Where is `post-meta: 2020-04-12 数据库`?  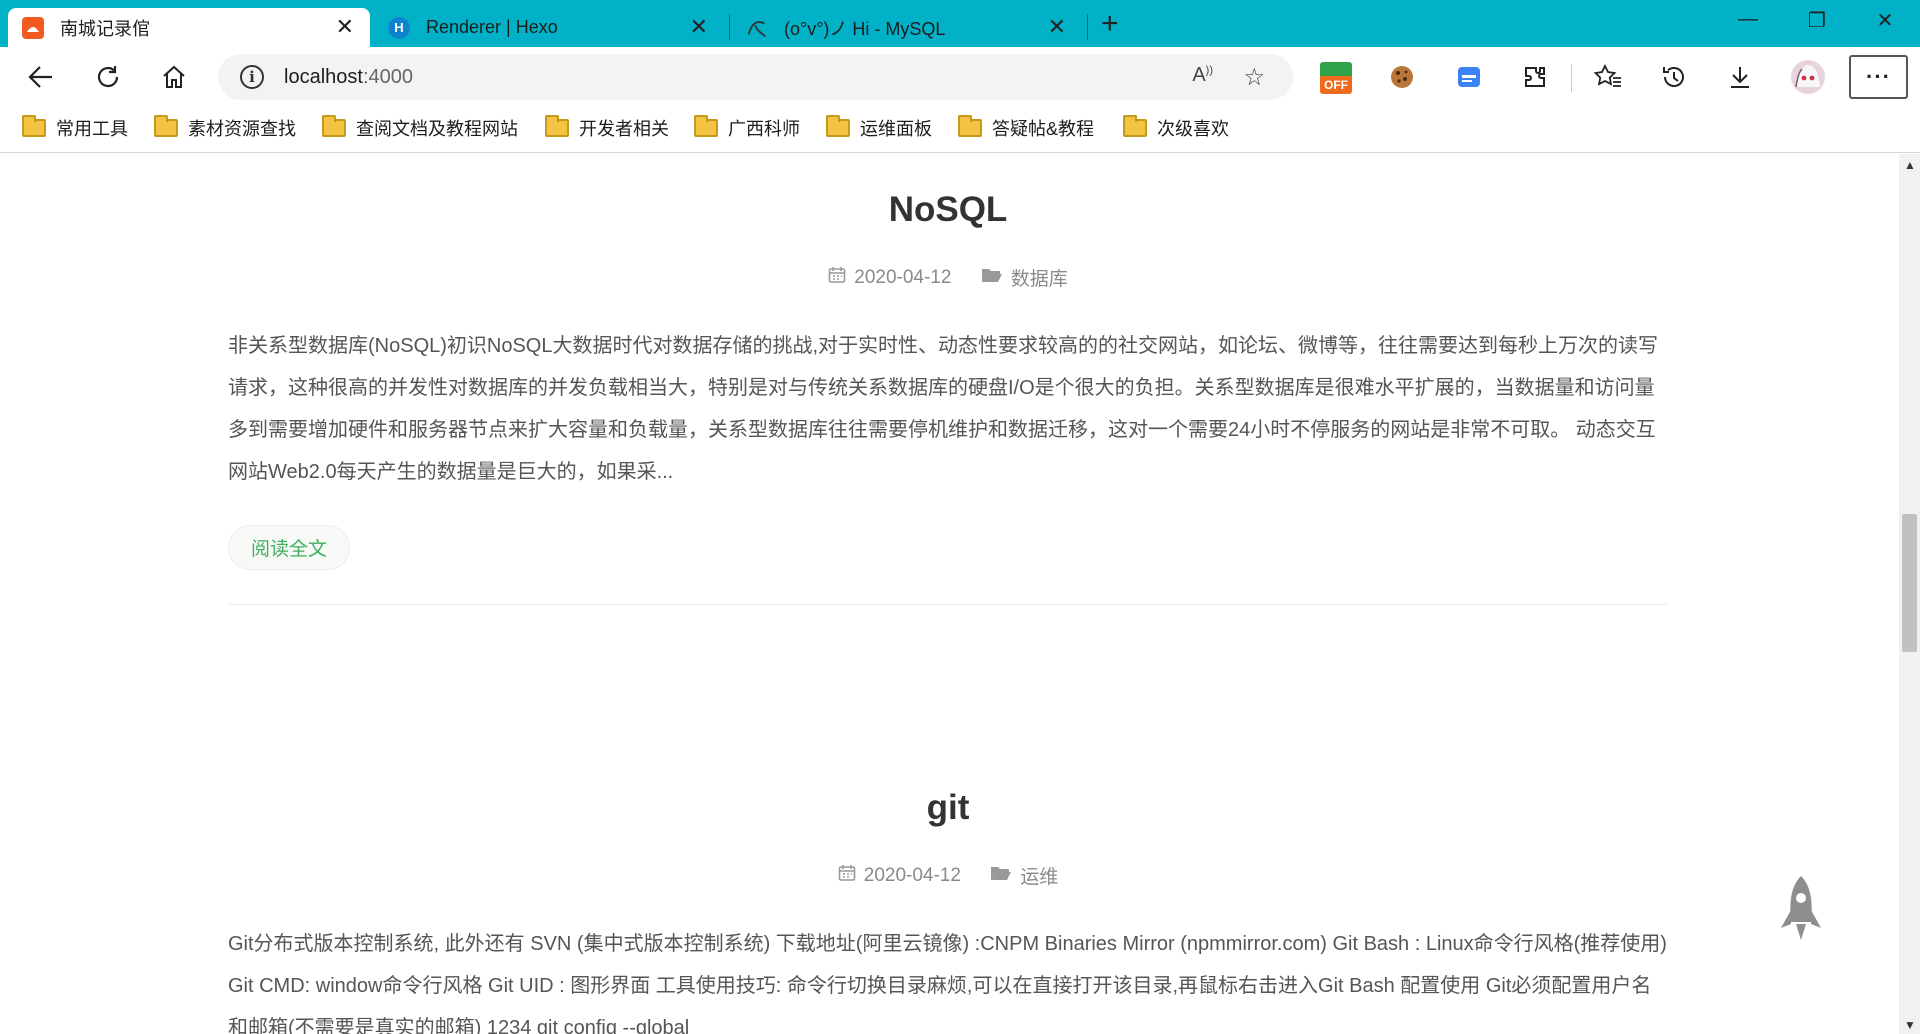
post-meta: 2020-04-12 数据库 is located at coordinates (948, 277).